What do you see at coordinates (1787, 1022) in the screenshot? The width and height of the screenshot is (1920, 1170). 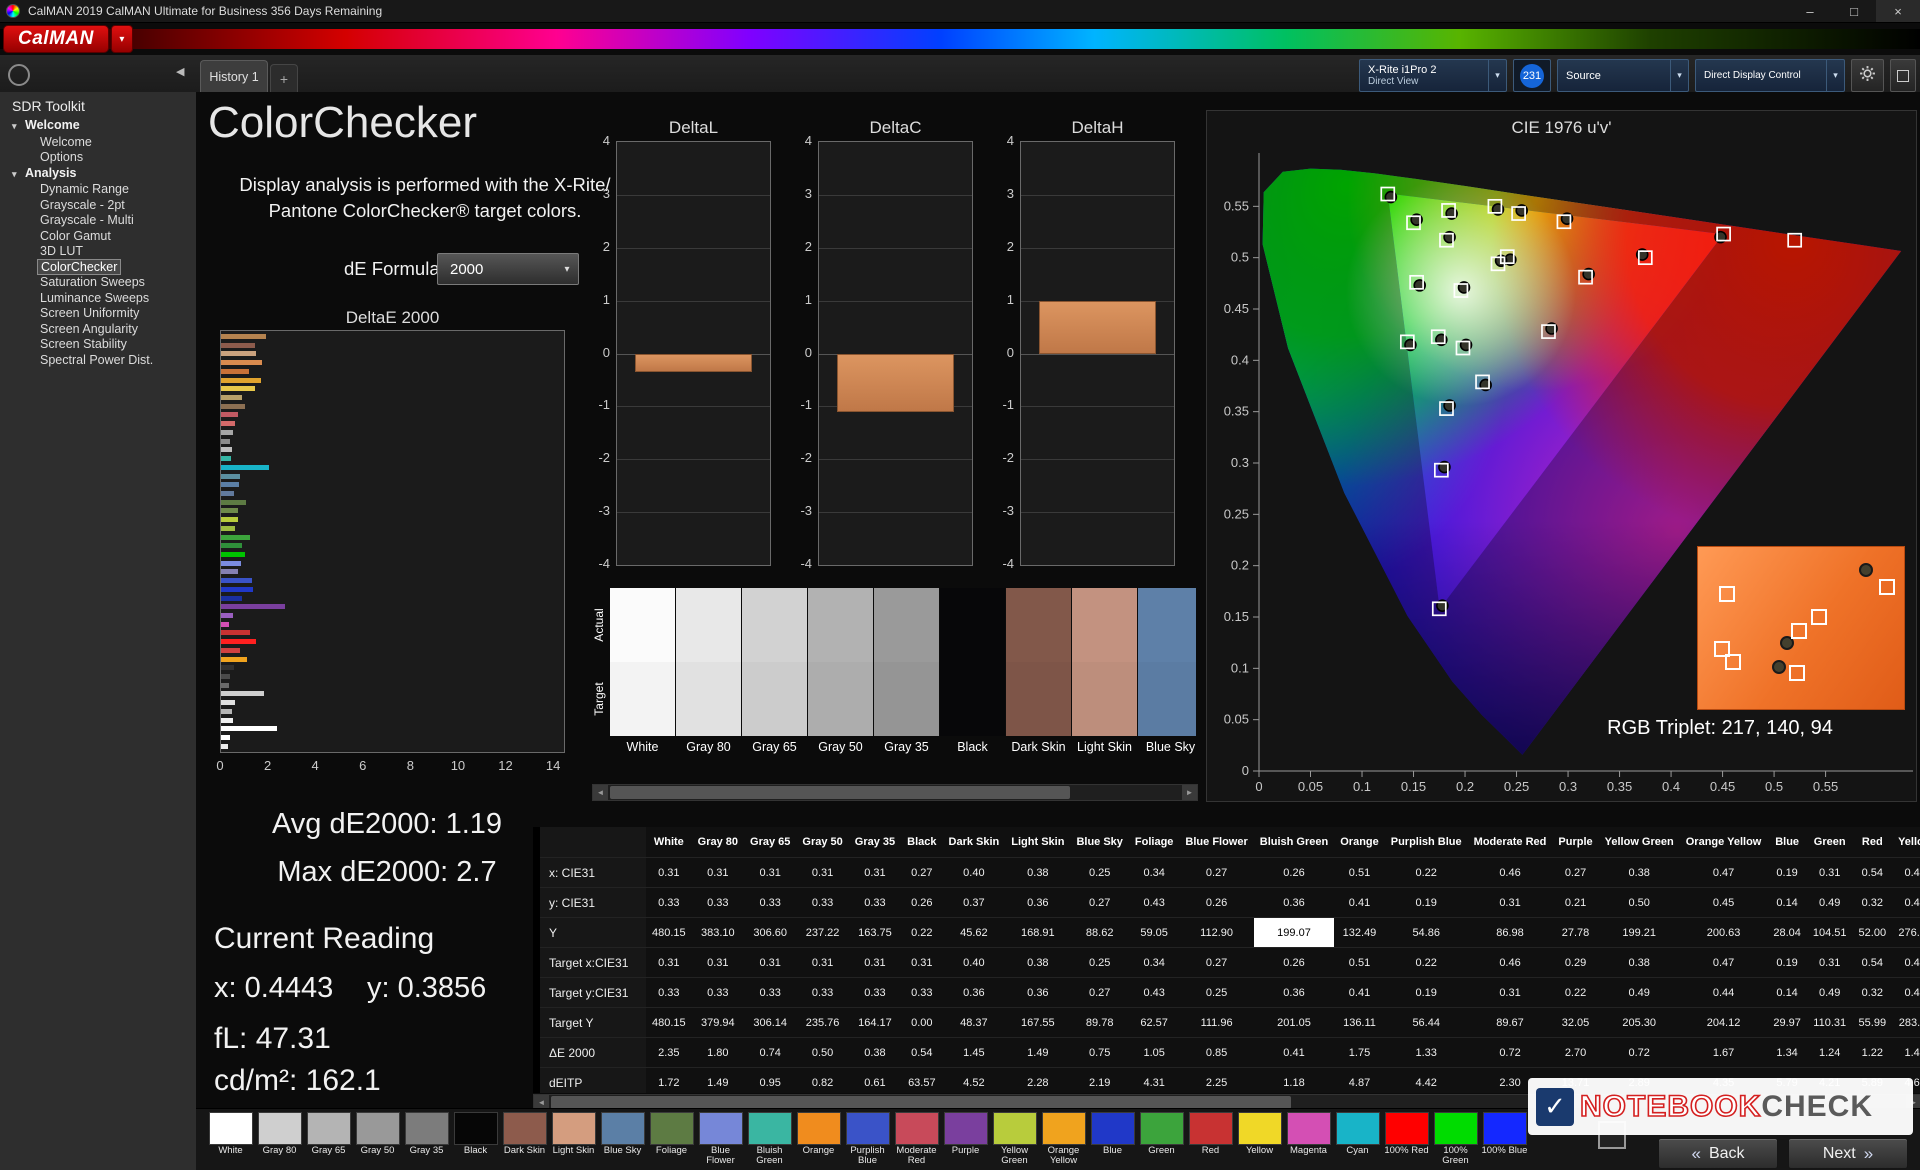 I see `table-cell: 29.97` at bounding box center [1787, 1022].